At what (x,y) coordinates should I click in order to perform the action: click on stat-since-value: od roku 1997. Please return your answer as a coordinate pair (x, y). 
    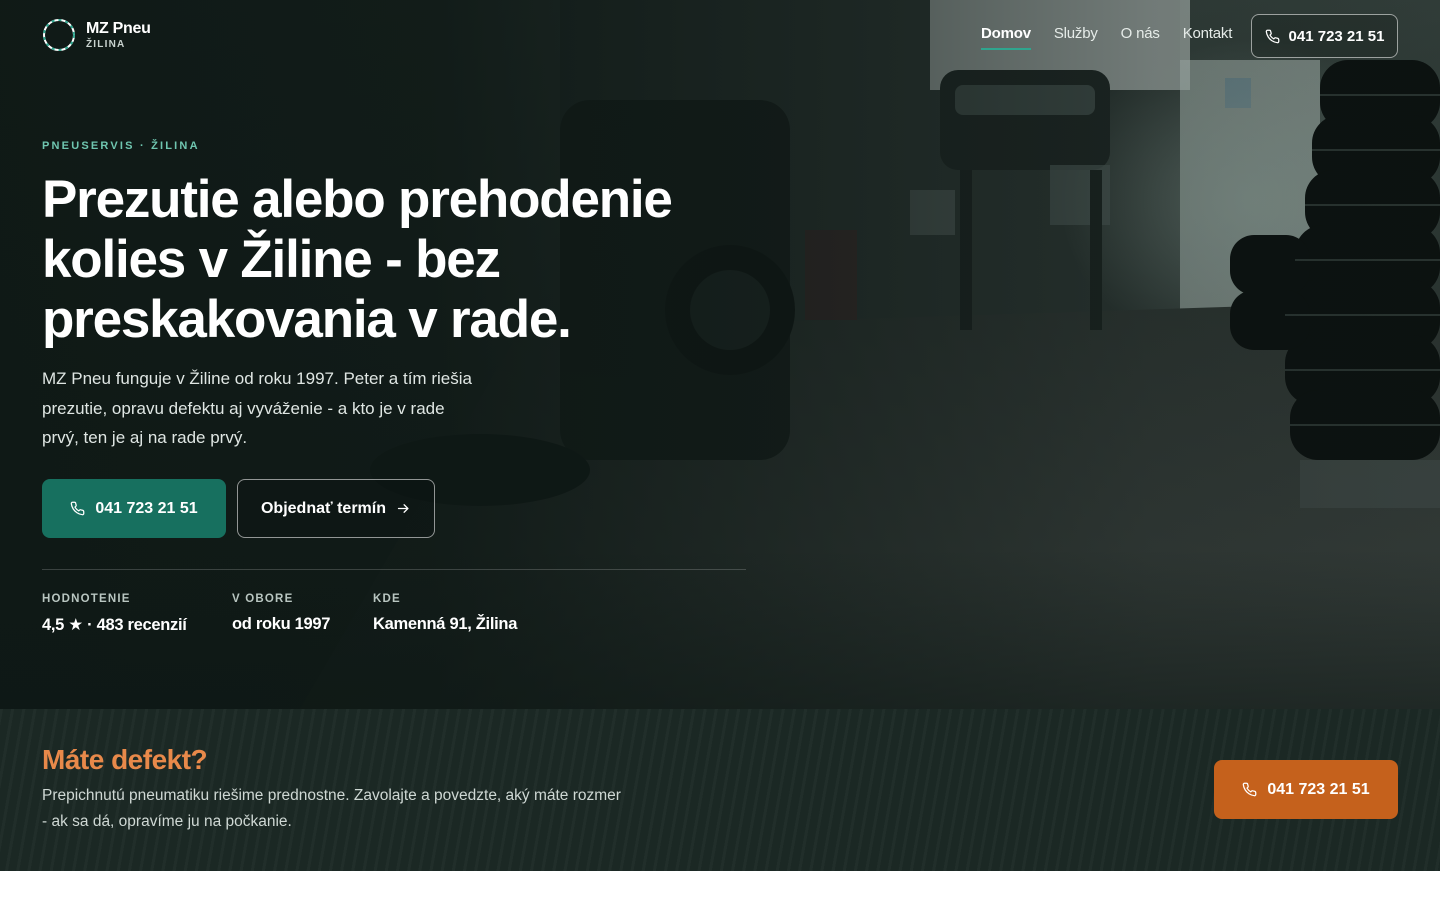
    Looking at the image, I should click on (281, 624).